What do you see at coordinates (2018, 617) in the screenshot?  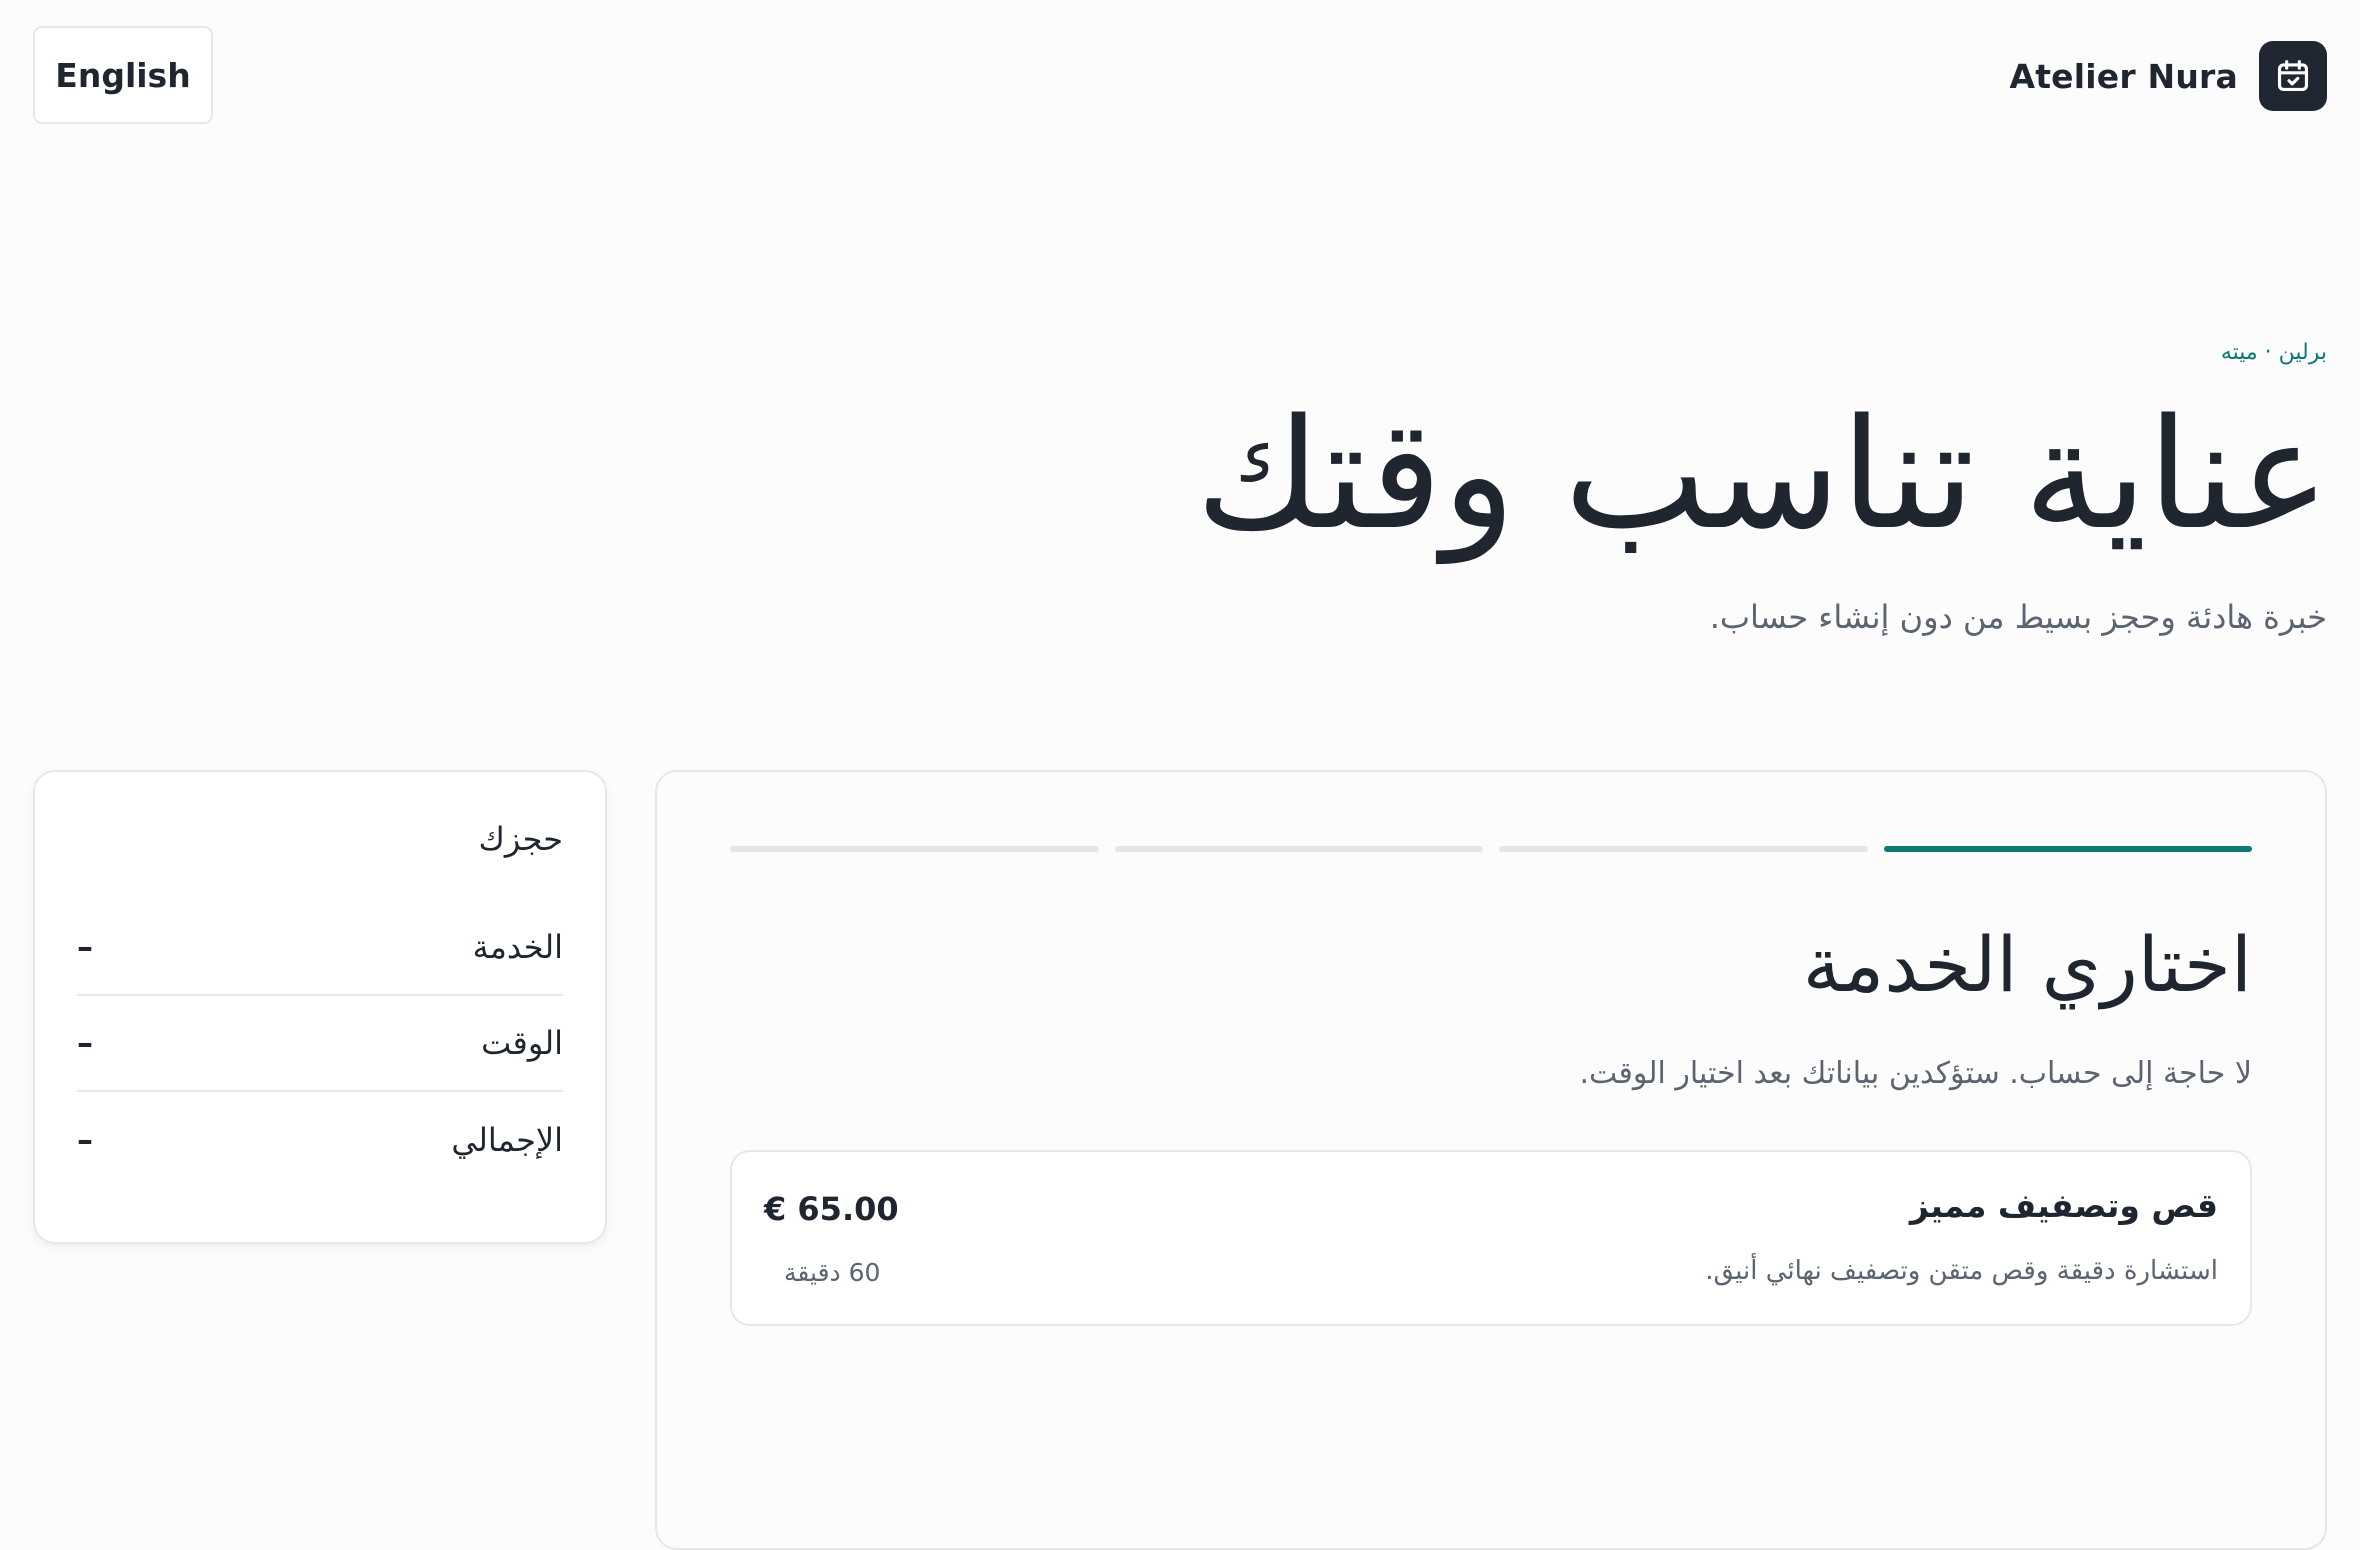 I see `hero-subtitle: خبرة هادئة وحجز بسيط من دون إنشاء حساب.` at bounding box center [2018, 617].